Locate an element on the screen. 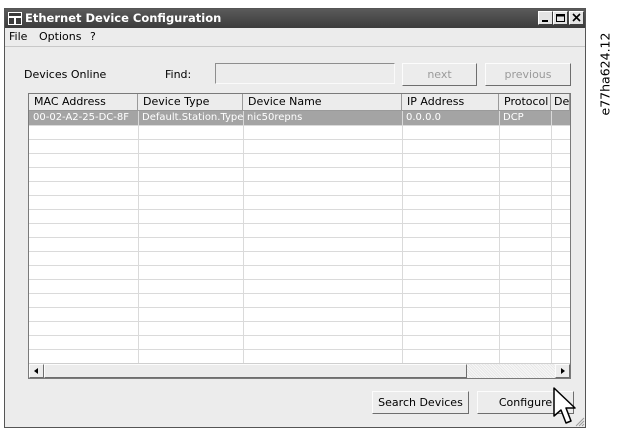  table-cell-protocol: DCP is located at coordinates (513, 117).